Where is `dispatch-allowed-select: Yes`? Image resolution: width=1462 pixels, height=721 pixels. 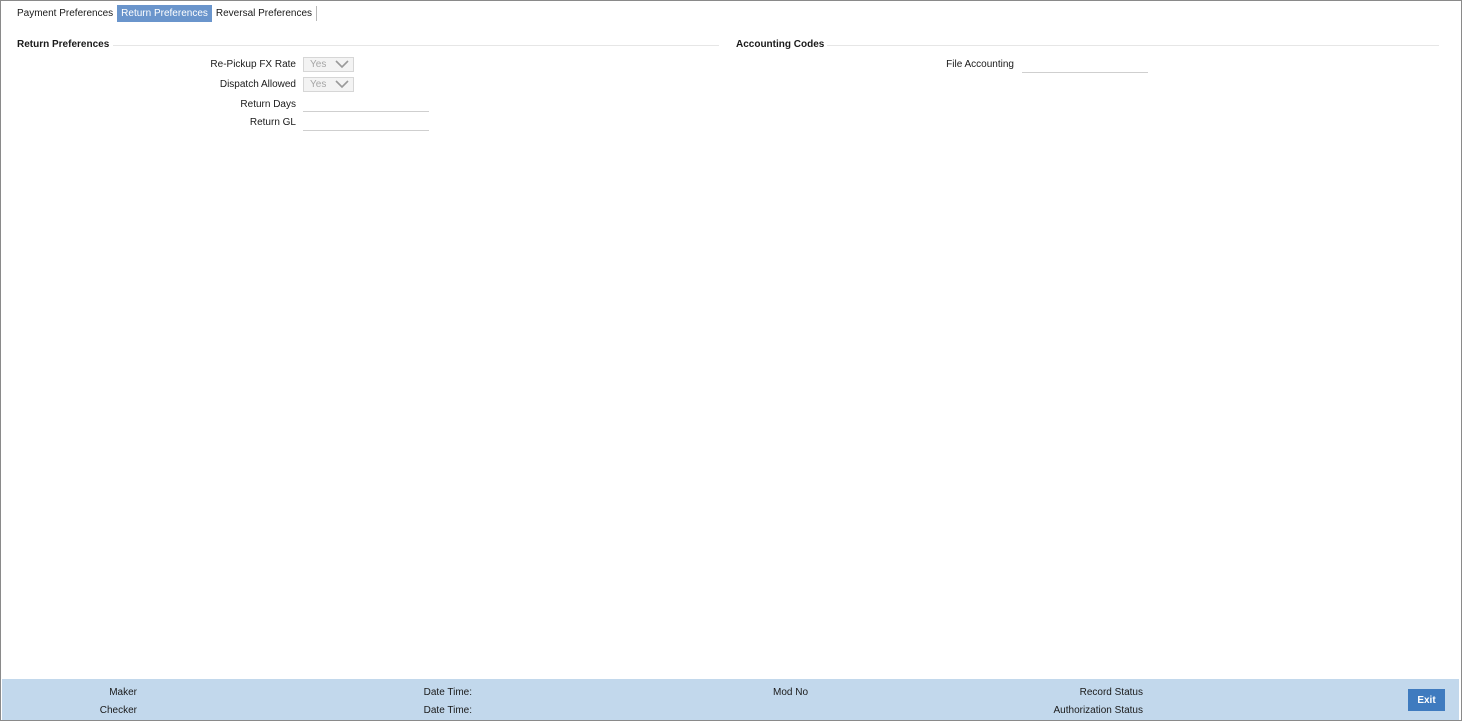 dispatch-allowed-select: Yes is located at coordinates (328, 84).